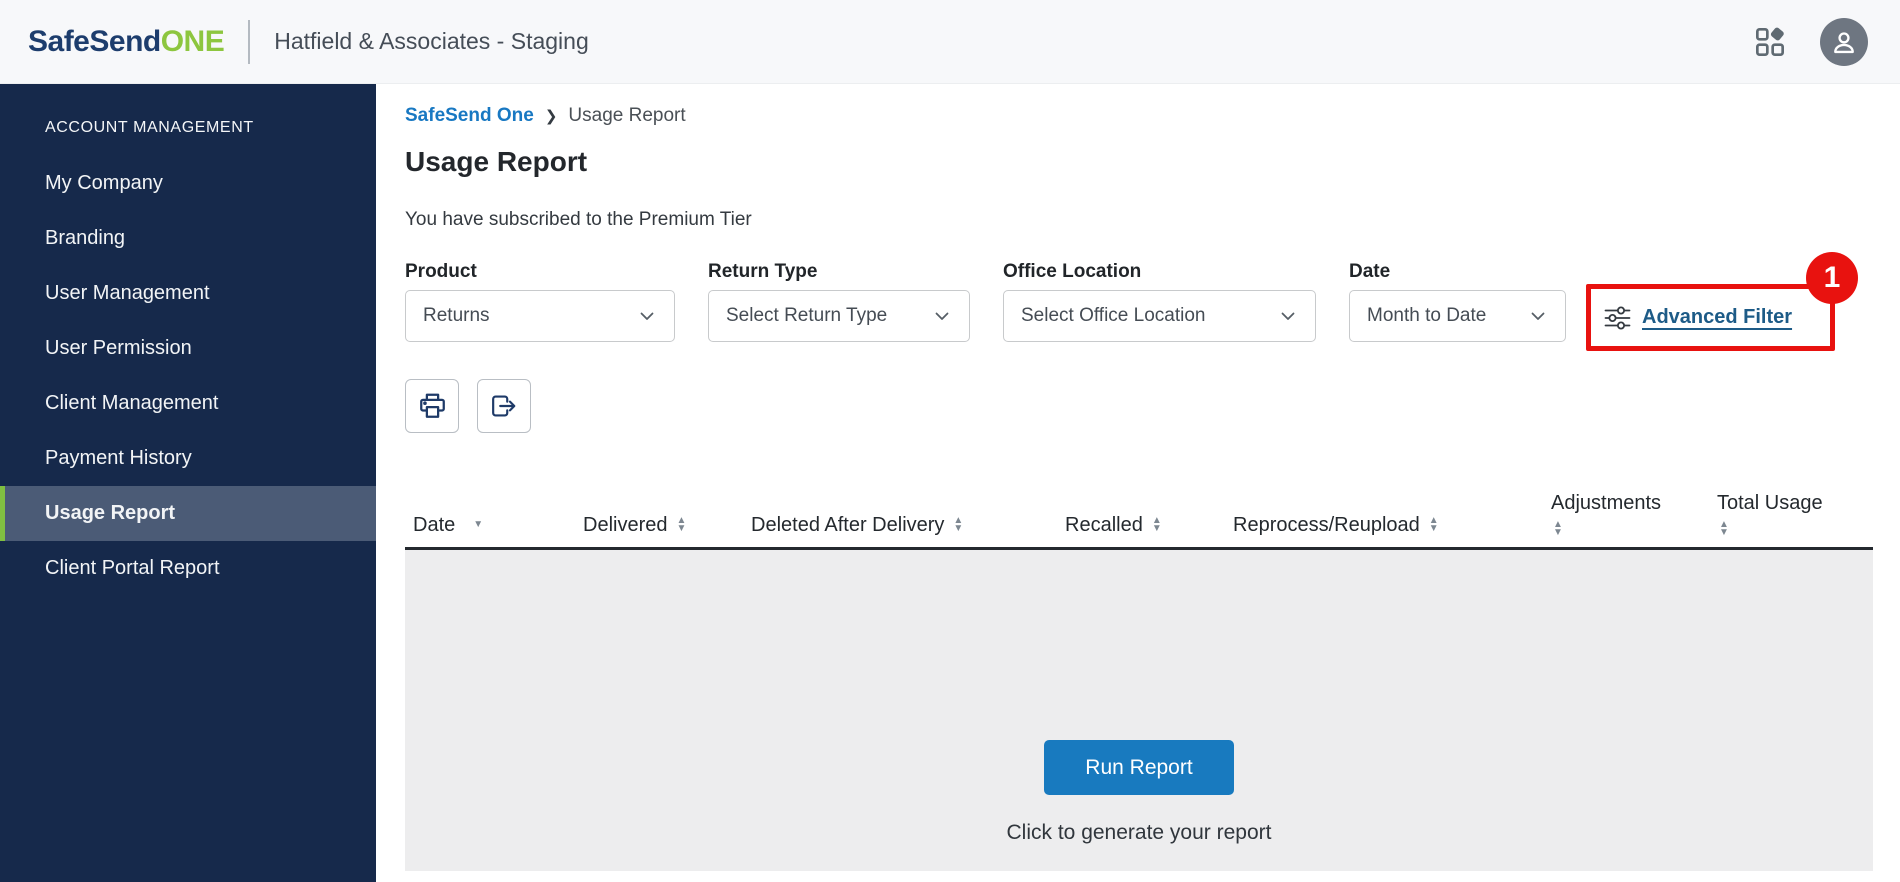 The height and width of the screenshot is (882, 1900). Describe the element at coordinates (1617, 318) in the screenshot. I see `sliders-icon` at that location.